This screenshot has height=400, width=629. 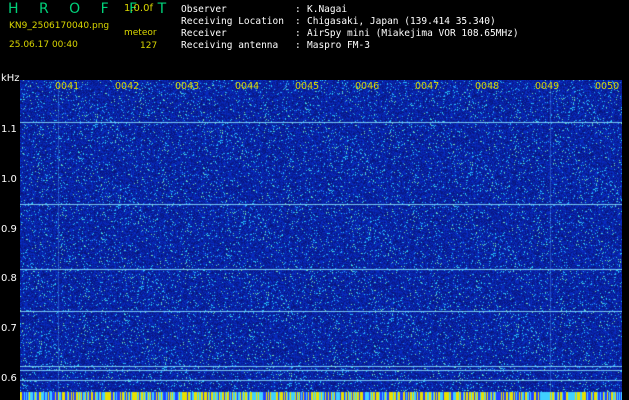 What do you see at coordinates (138, 8) in the screenshot?
I see `version-label: 1.0.0f` at bounding box center [138, 8].